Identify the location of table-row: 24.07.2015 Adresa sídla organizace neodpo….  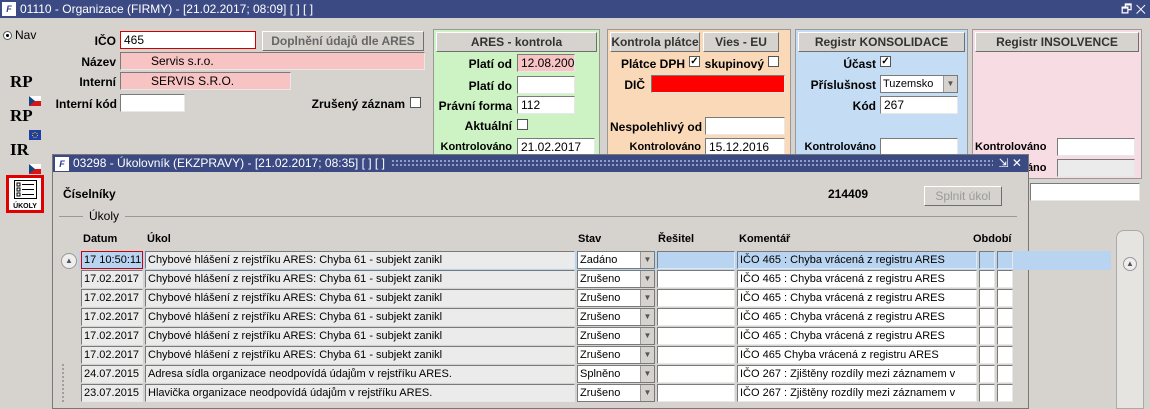
(538, 374).